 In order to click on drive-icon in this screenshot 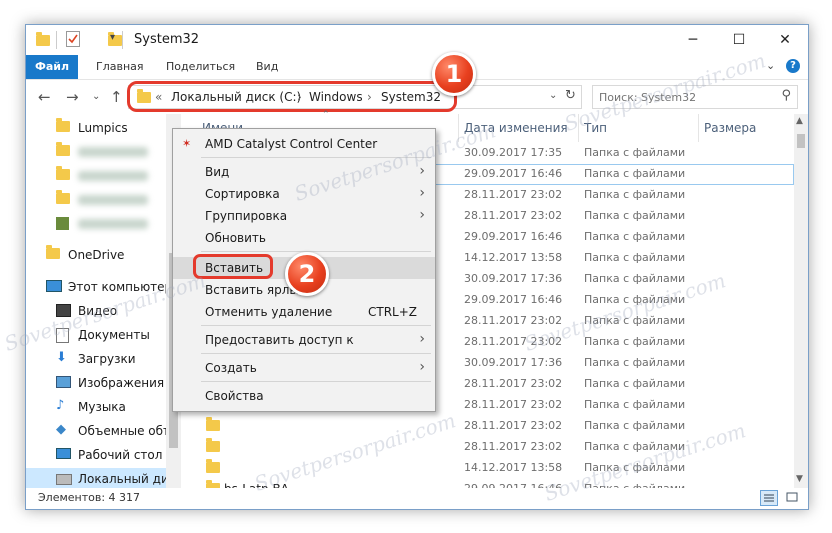, I will do `click(64, 479)`.